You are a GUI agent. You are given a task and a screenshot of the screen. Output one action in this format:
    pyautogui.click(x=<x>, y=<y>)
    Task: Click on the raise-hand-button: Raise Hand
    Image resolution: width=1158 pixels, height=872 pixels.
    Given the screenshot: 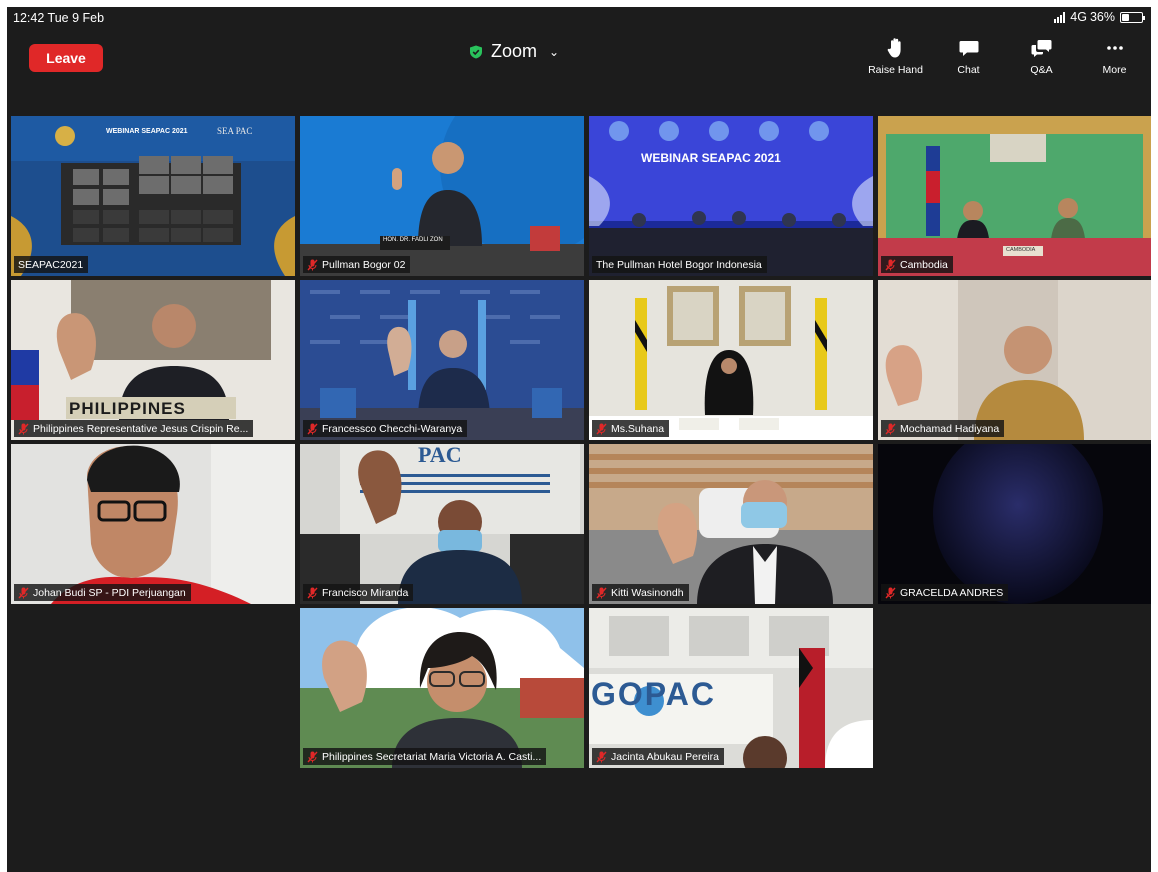 What is the action you would take?
    pyautogui.click(x=895, y=56)
    